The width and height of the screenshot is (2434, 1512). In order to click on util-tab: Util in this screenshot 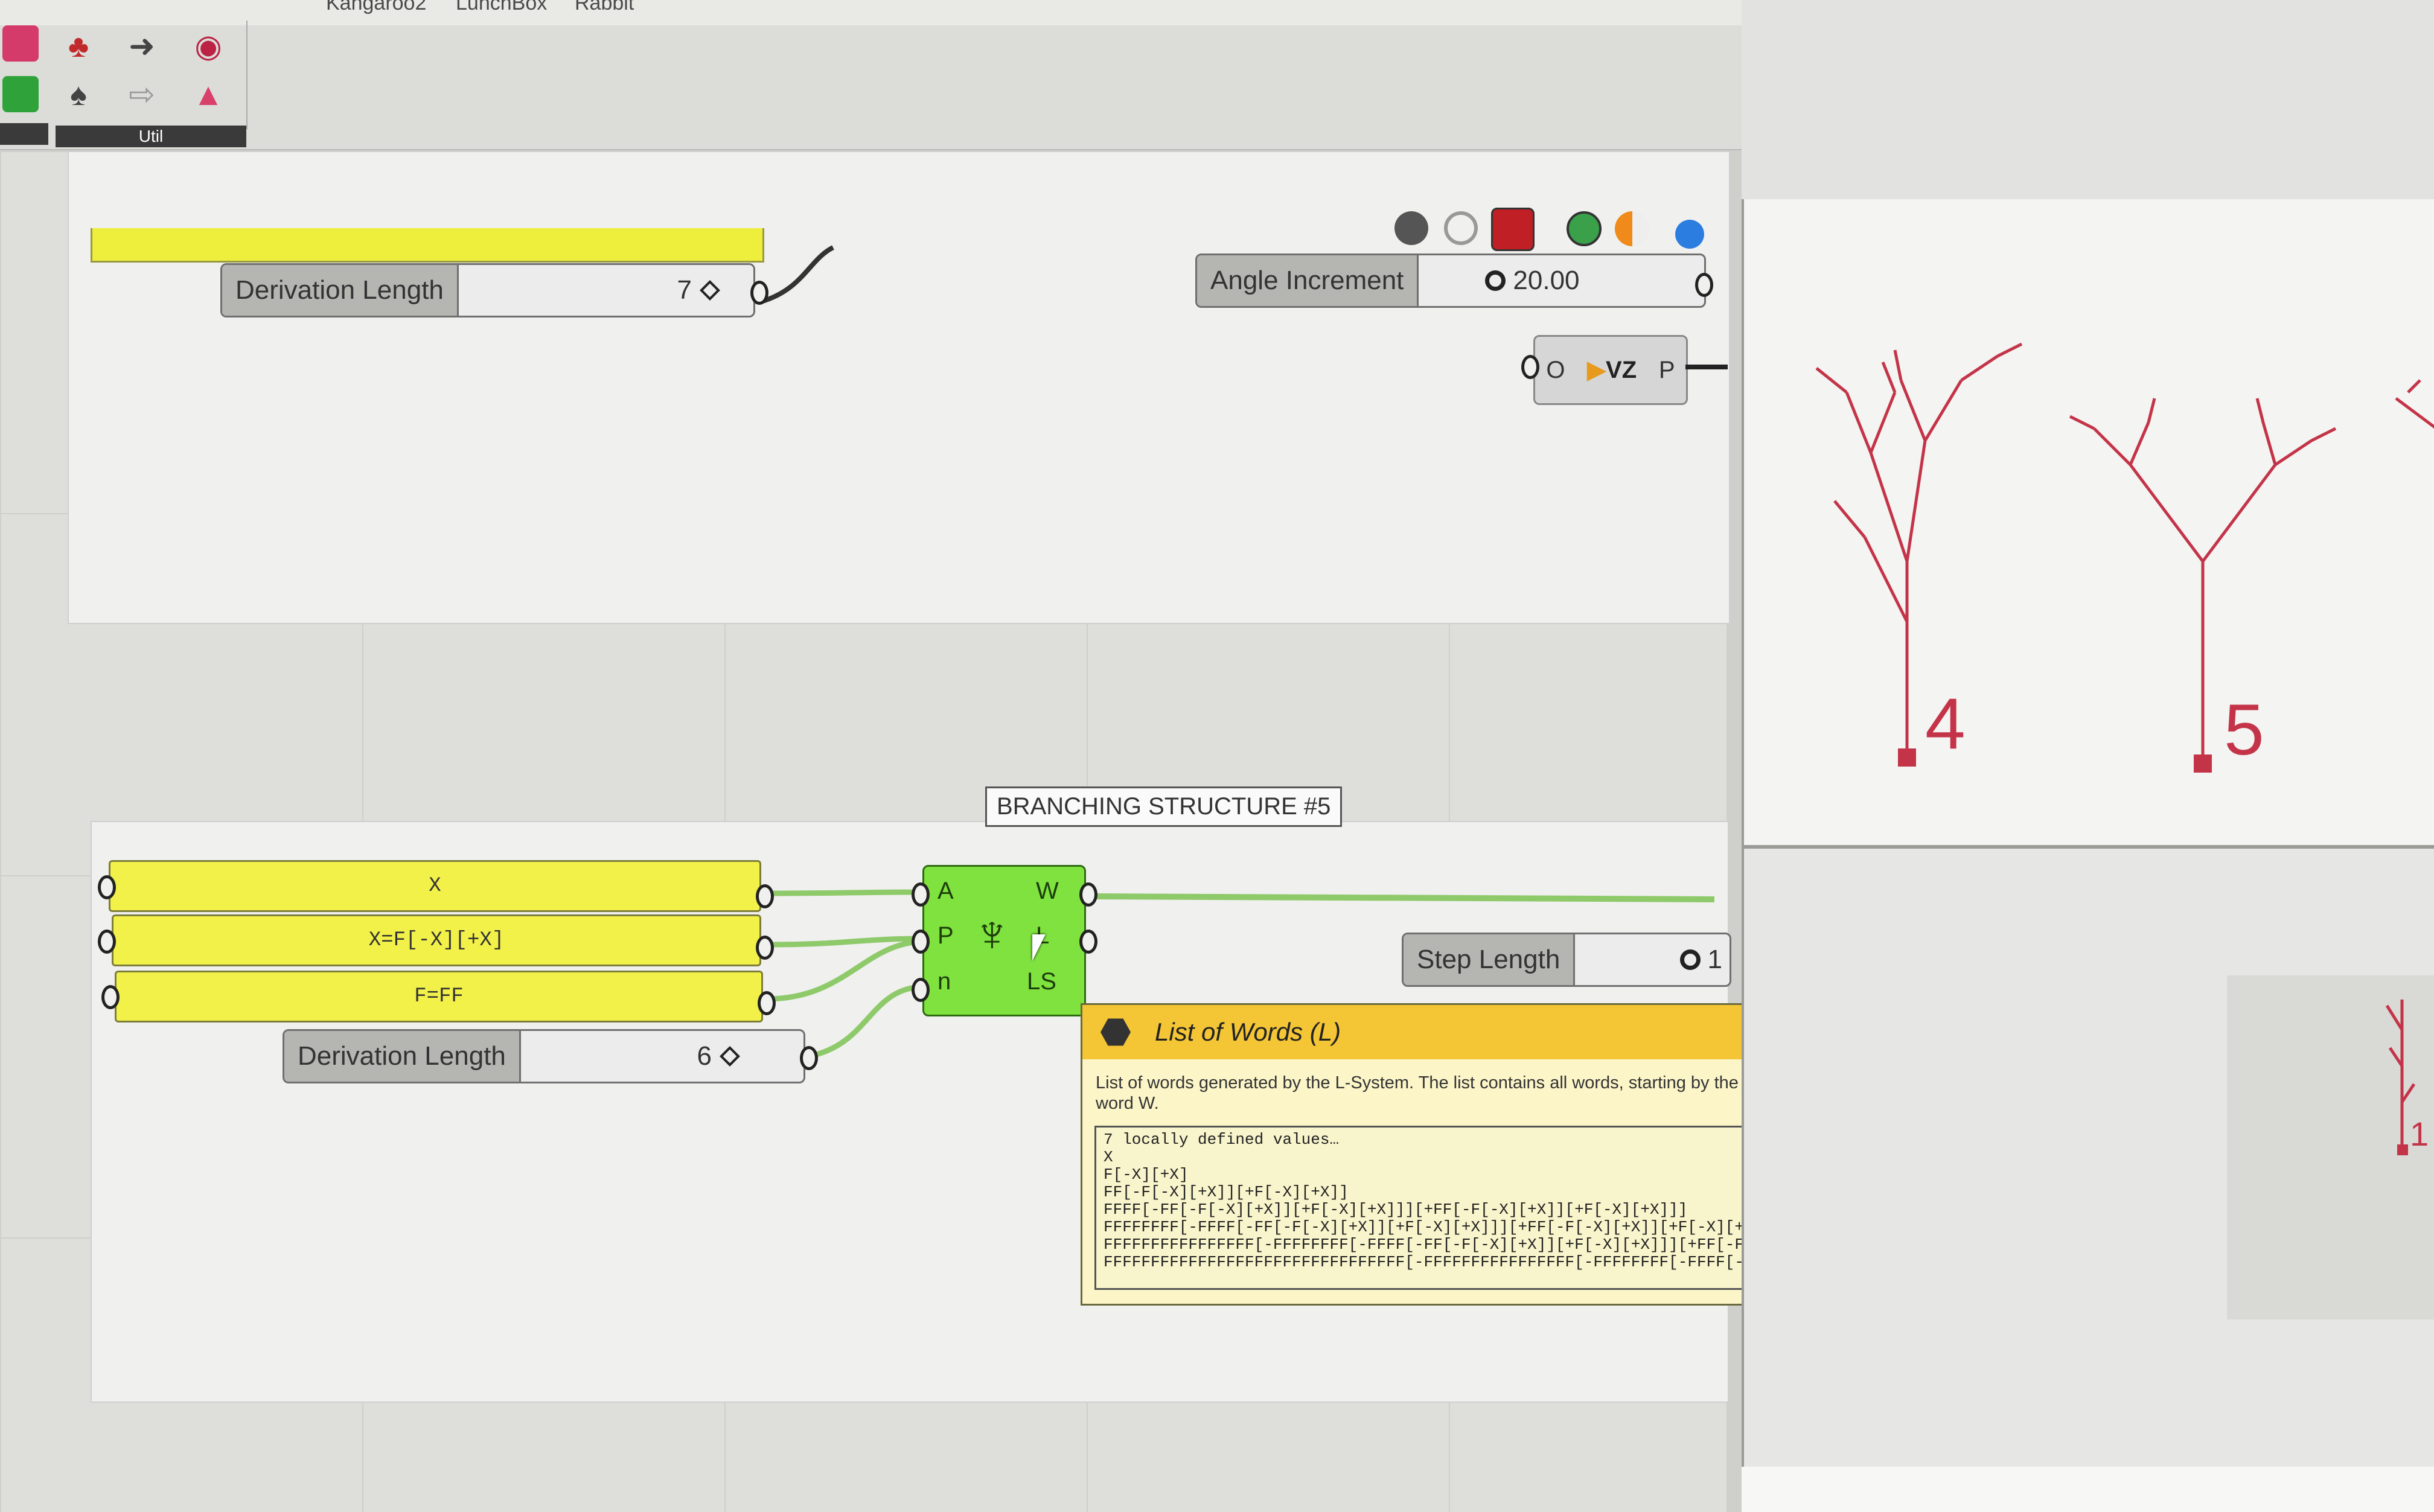, I will do `click(151, 136)`.